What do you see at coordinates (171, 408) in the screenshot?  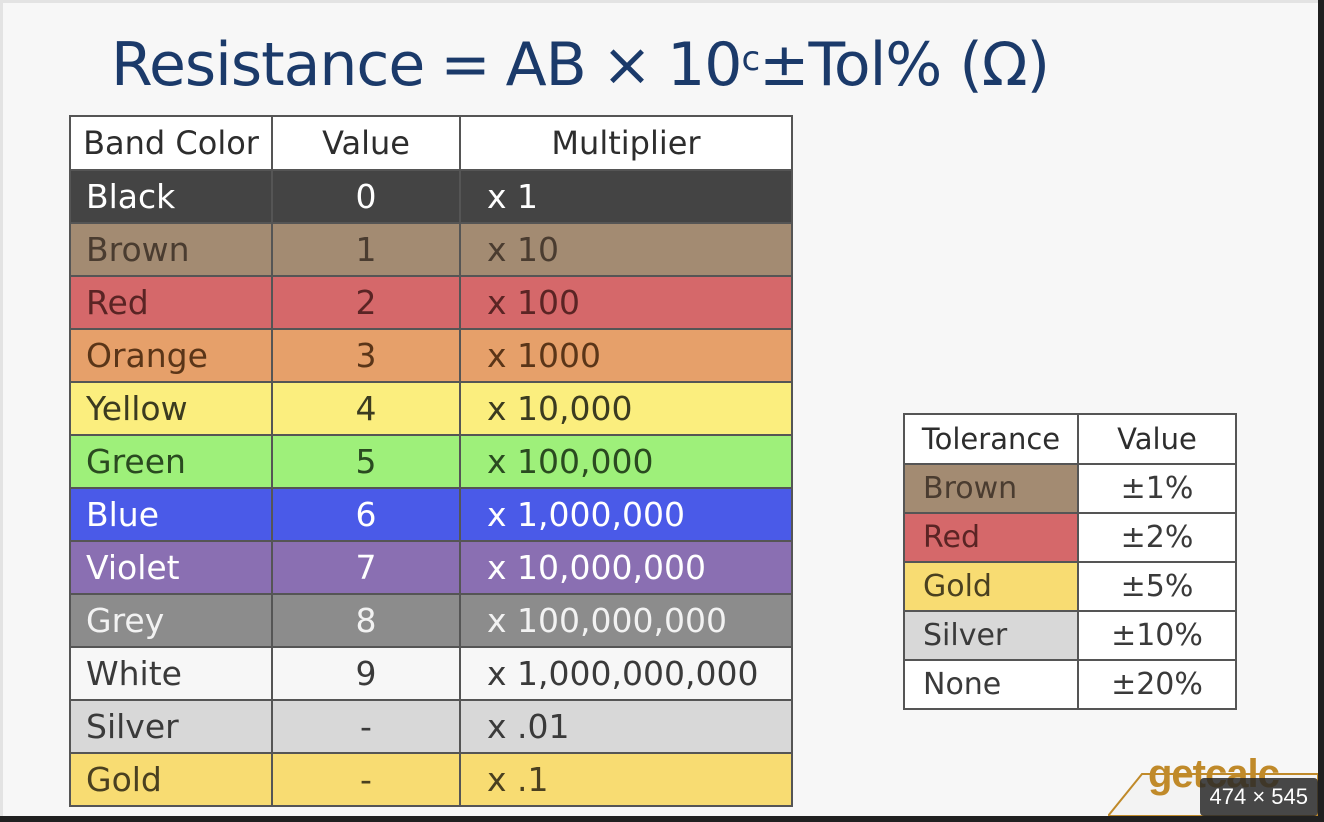 I see `band-color-cell: Yellow` at bounding box center [171, 408].